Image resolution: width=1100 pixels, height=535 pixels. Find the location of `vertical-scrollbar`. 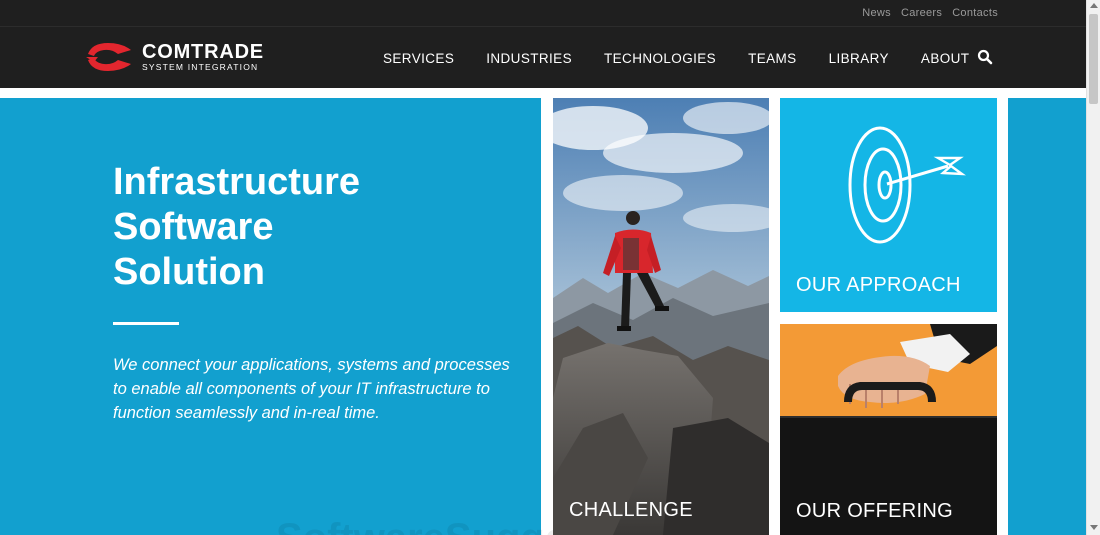

vertical-scrollbar is located at coordinates (1093, 267).